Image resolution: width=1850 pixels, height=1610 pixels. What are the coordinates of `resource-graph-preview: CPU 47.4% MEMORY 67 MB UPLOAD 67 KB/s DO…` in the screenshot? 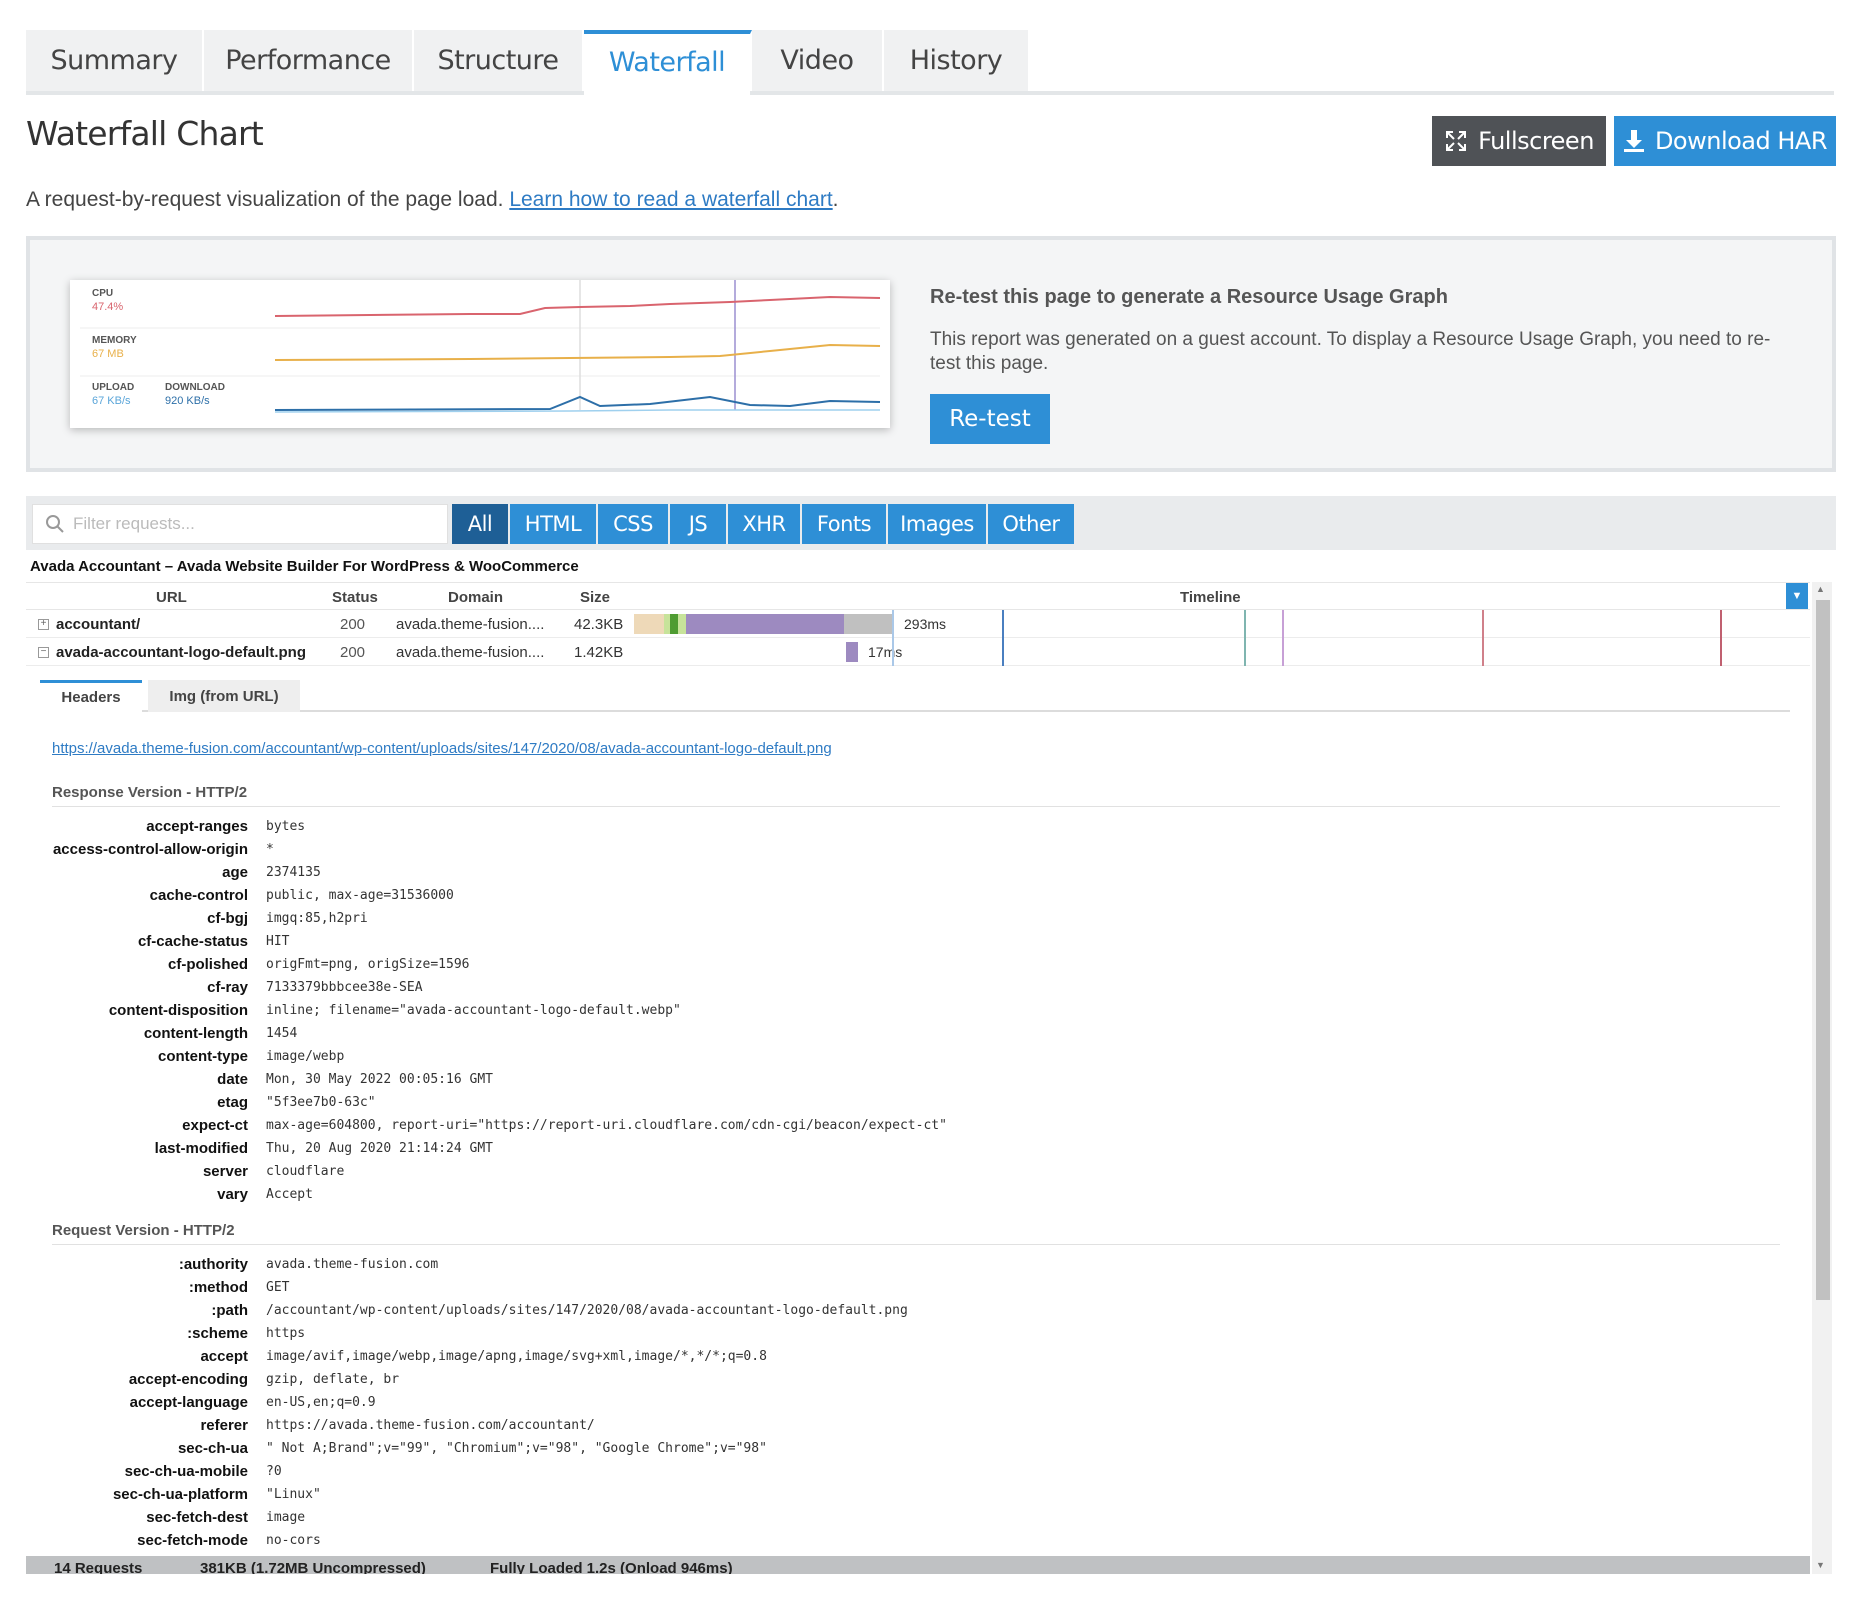 It's located at (480, 354).